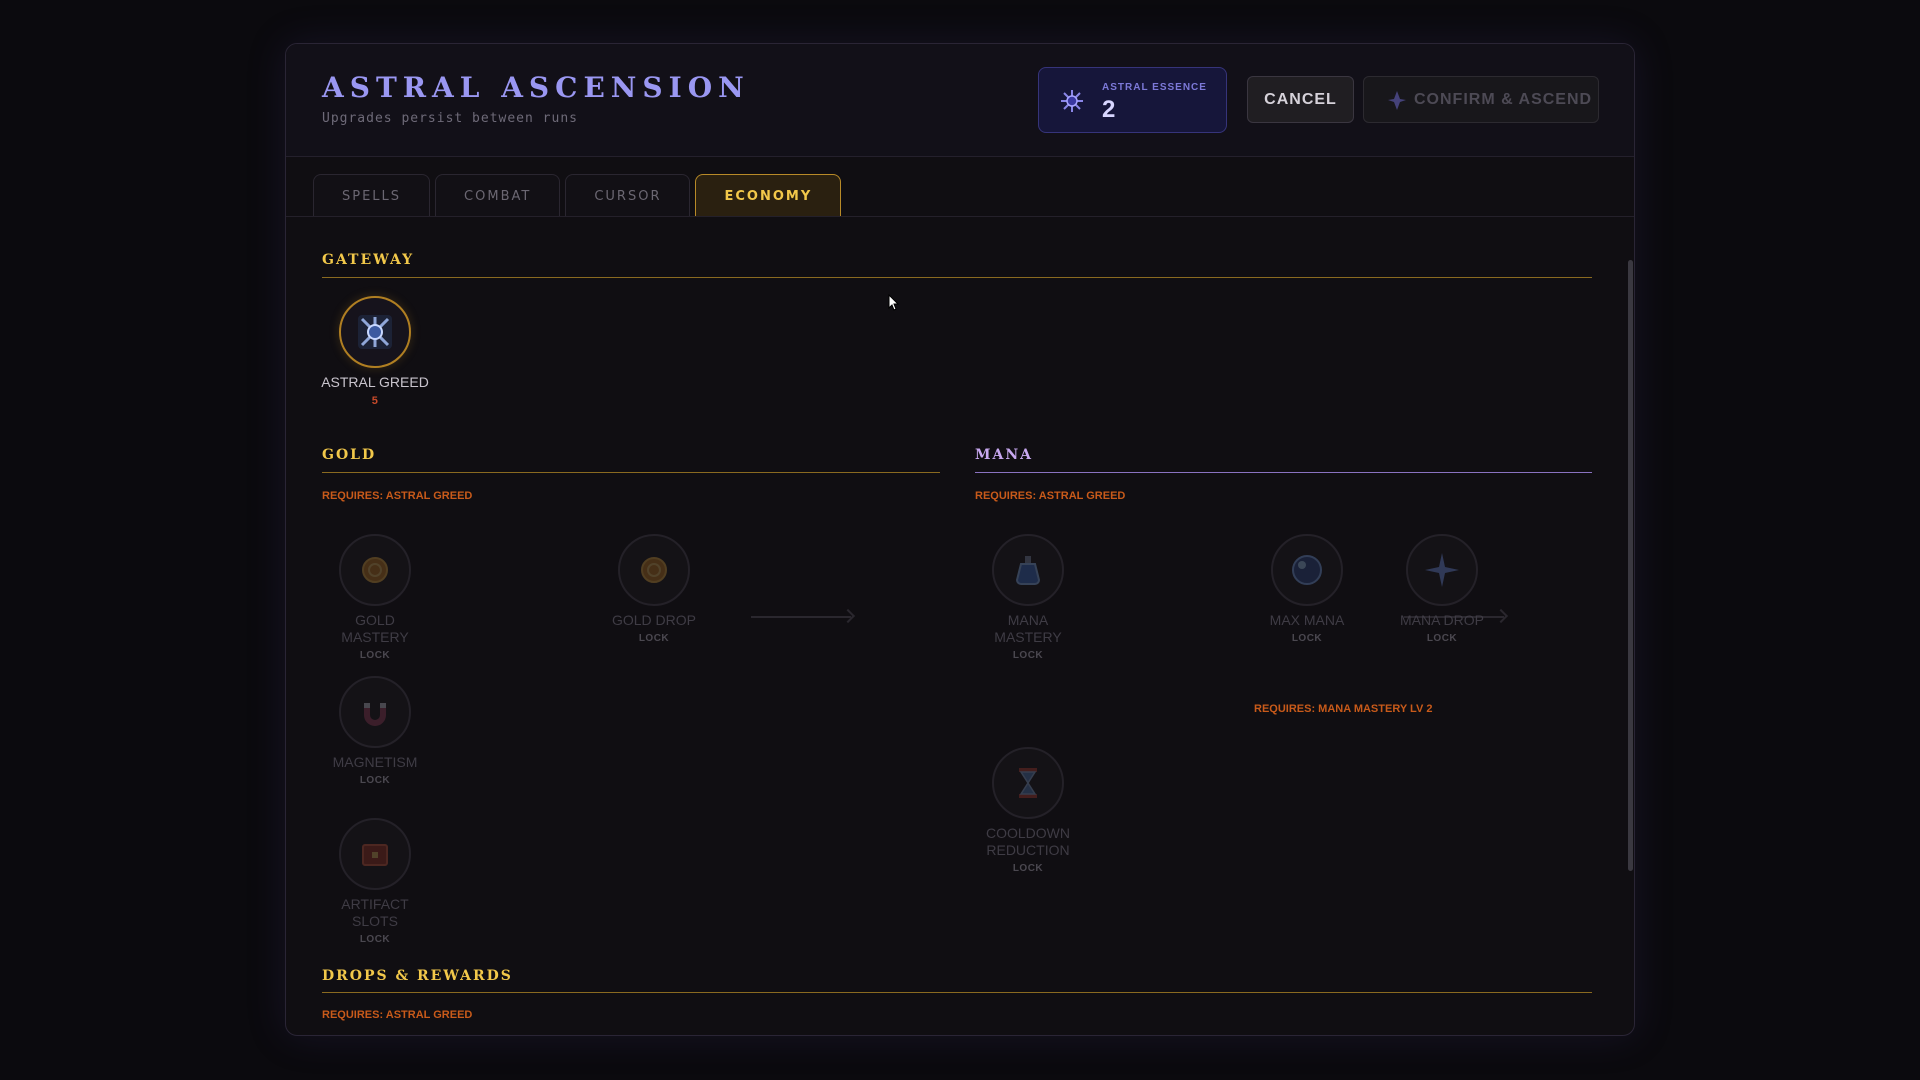 This screenshot has width=1920, height=1080. Describe the element at coordinates (450, 118) in the screenshot. I see `page-subtitle: Upgrades persist between runs` at that location.